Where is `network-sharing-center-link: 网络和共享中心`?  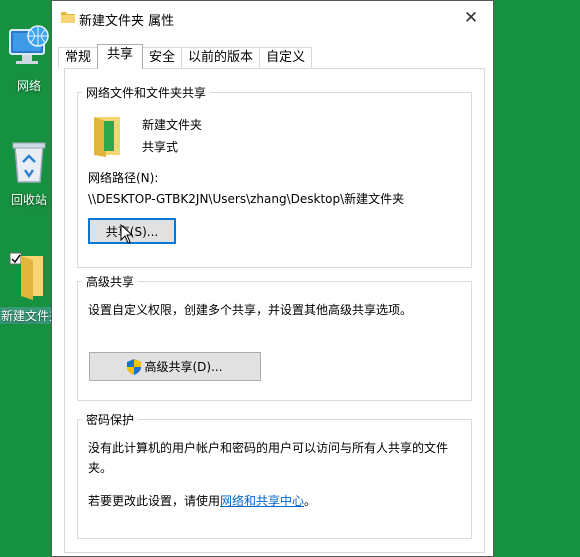
network-sharing-center-link: 网络和共享中心 is located at coordinates (262, 501).